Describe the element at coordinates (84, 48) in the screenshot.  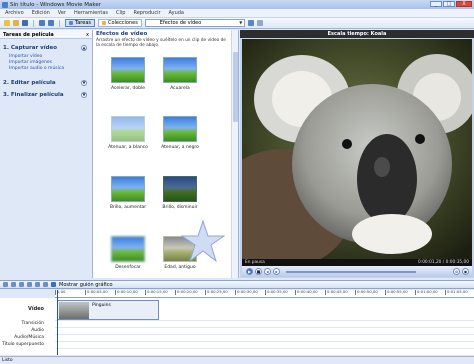
I see `chevron-up-icon: ▲` at that location.